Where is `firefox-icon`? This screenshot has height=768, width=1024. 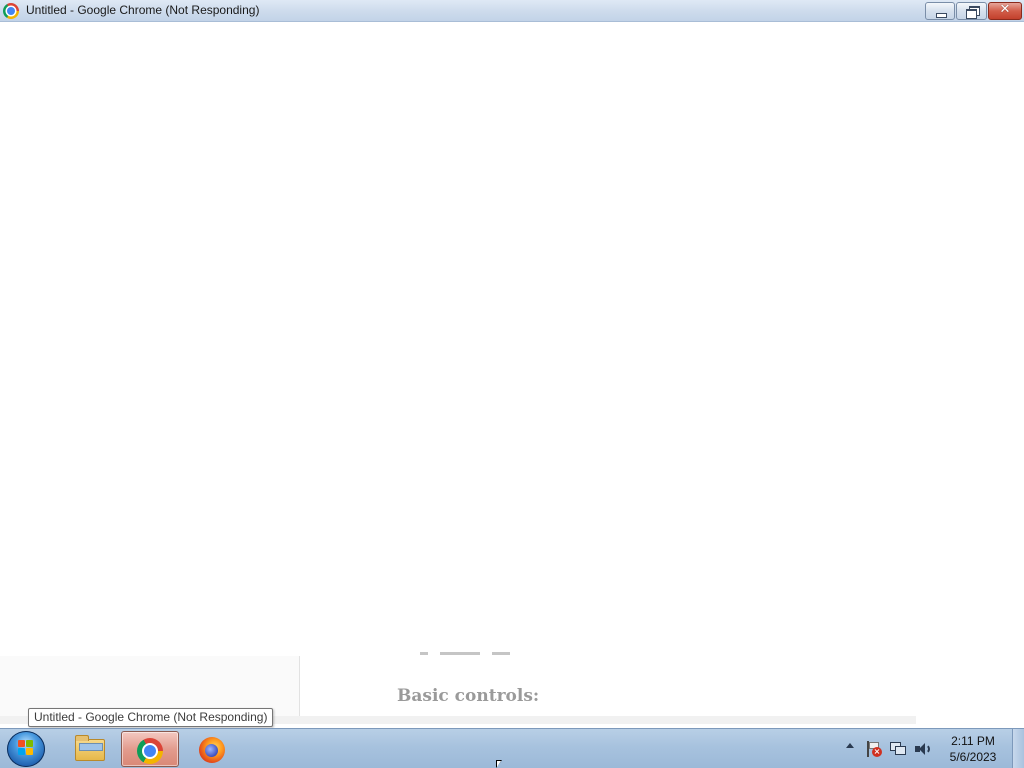 firefox-icon is located at coordinates (212, 750).